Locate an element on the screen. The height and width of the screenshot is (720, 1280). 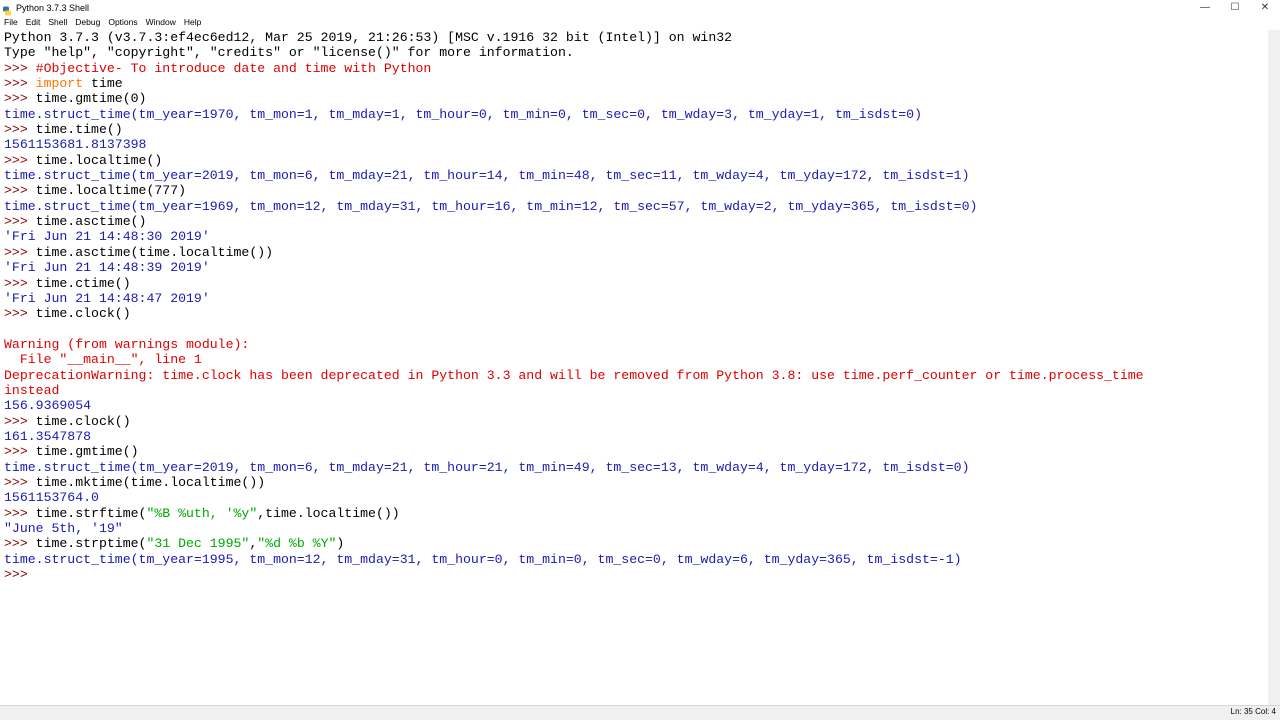
maximize-button: ☐ is located at coordinates (1235, 7).